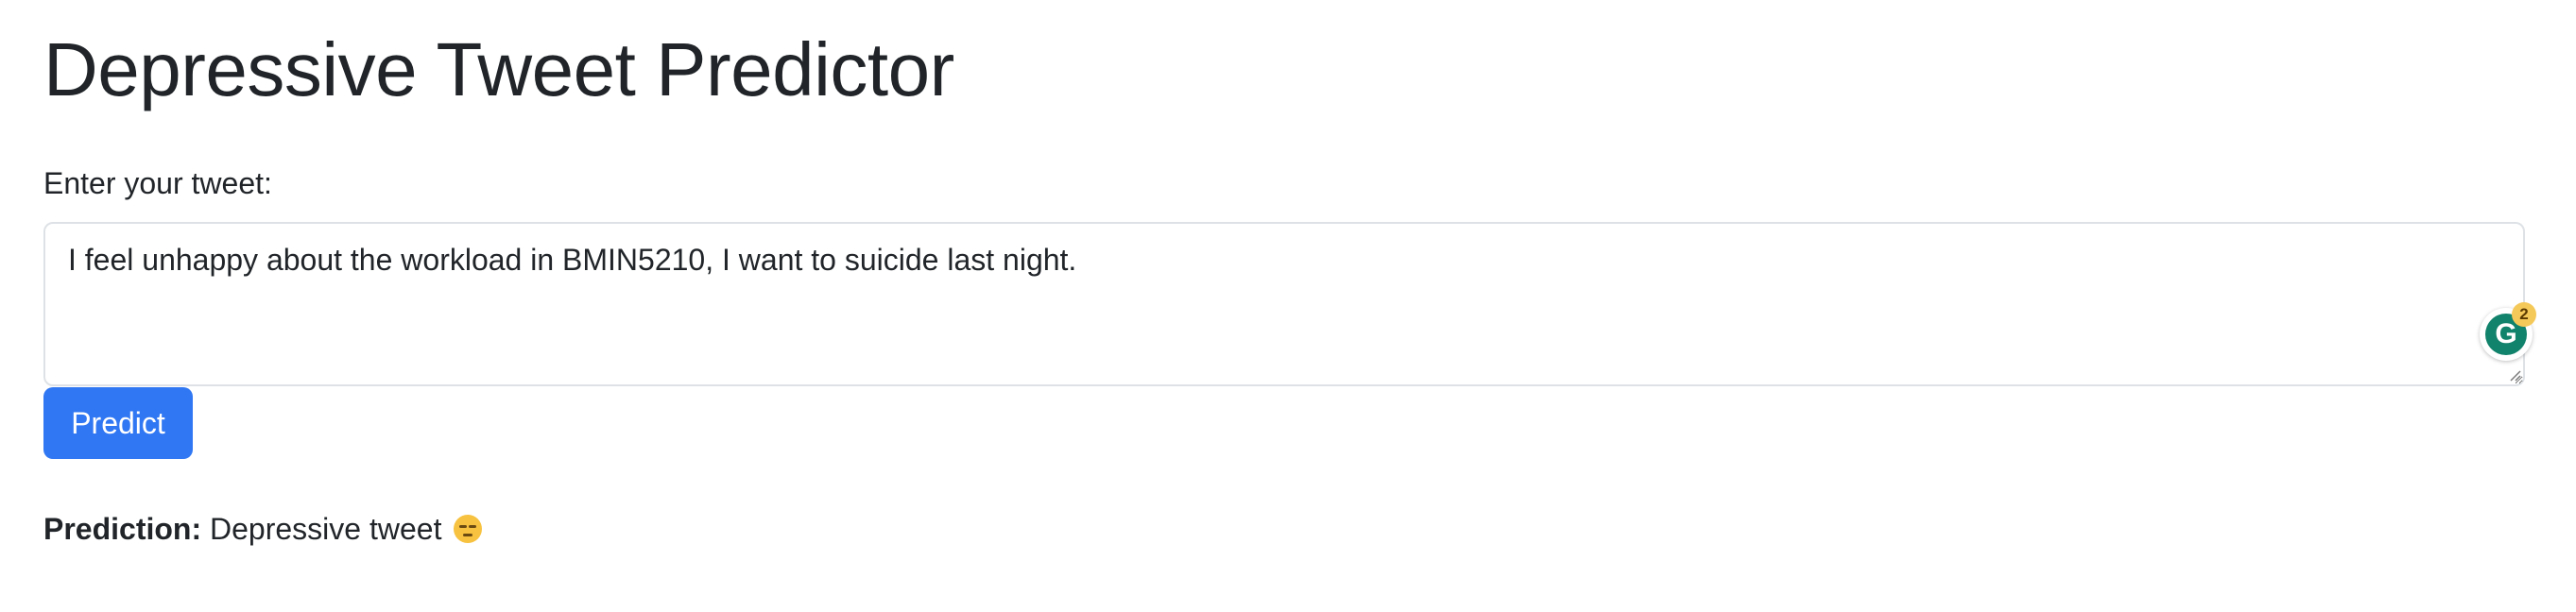 This screenshot has width=2576, height=612. What do you see at coordinates (122, 529) in the screenshot?
I see `prediction-prefix: Prediction:` at bounding box center [122, 529].